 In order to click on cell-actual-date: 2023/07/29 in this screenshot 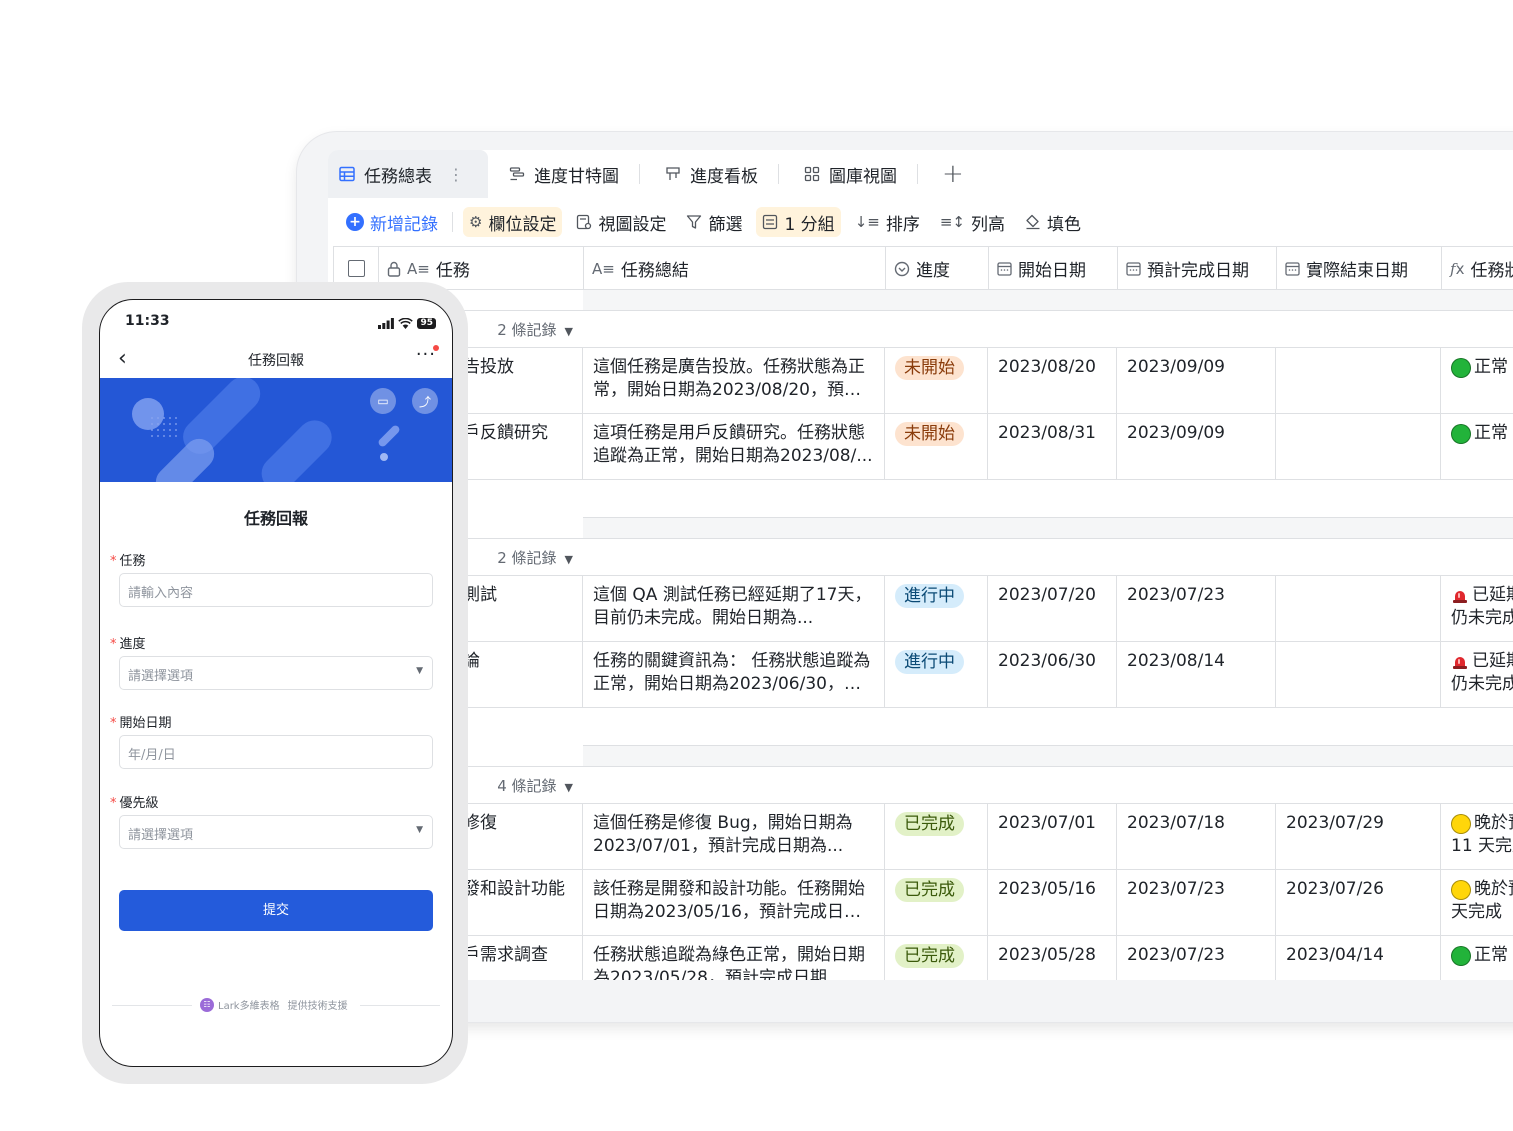, I will do `click(1358, 836)`.